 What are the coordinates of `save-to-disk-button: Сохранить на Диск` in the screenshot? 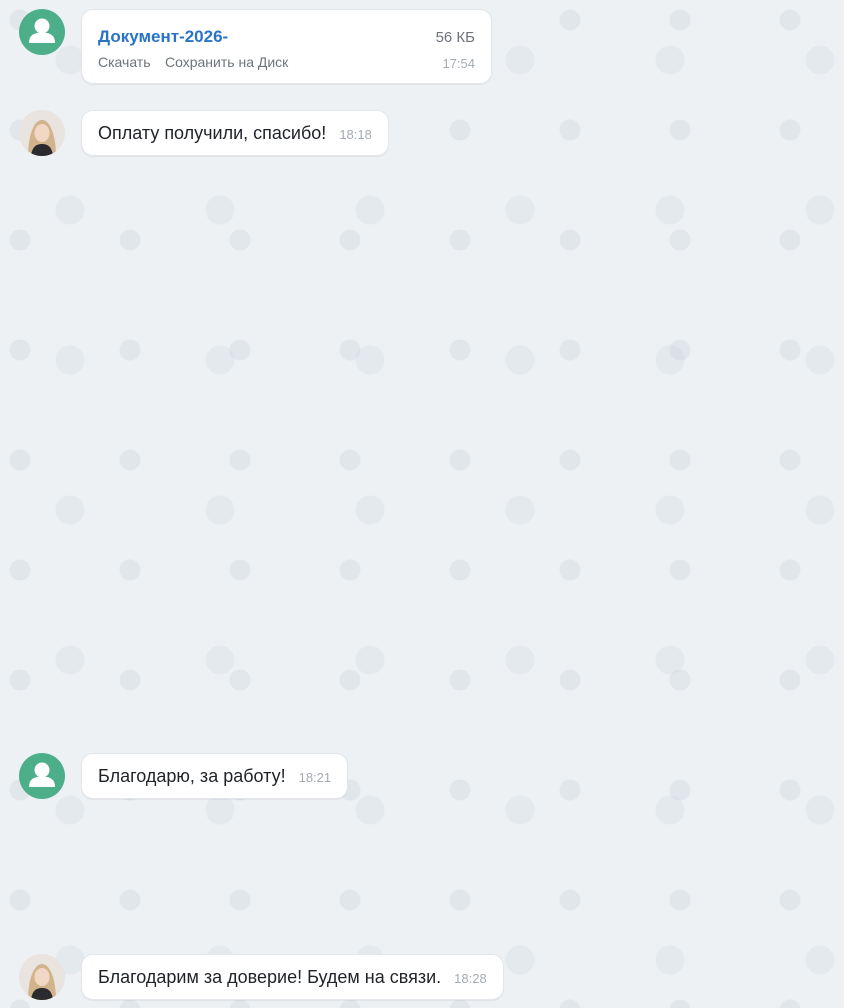 It's located at (226, 62).